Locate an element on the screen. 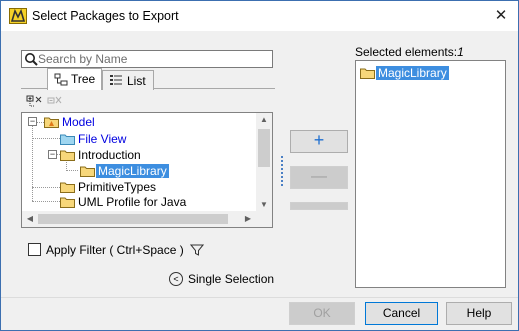 This screenshot has height=331, width=519. tree-vertical-scrollbar: ▲ ▼ is located at coordinates (264, 162).